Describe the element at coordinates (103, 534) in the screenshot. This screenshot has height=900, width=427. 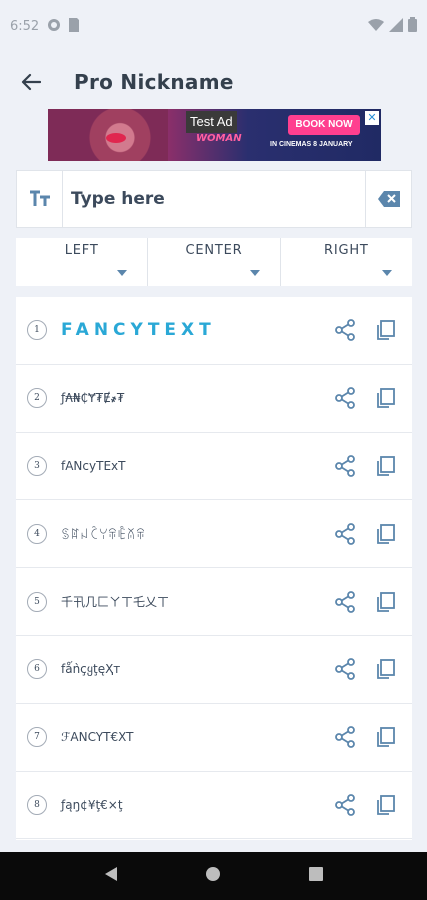
I see `styled-text: ꌗꍏꈤꉓꌩꋖꍟꊼꋖ` at that location.